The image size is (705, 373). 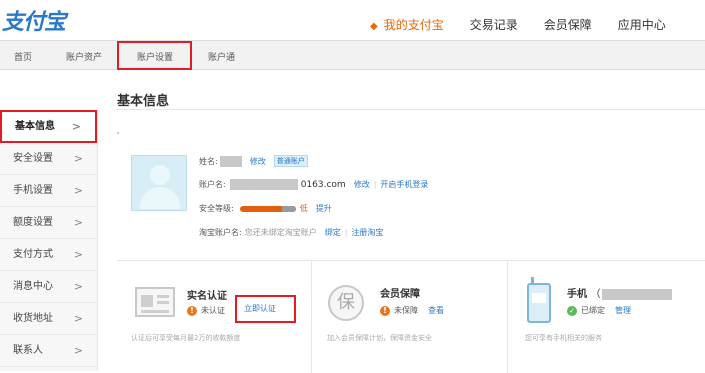 What do you see at coordinates (230, 161) in the screenshot?
I see `name-redacted` at bounding box center [230, 161].